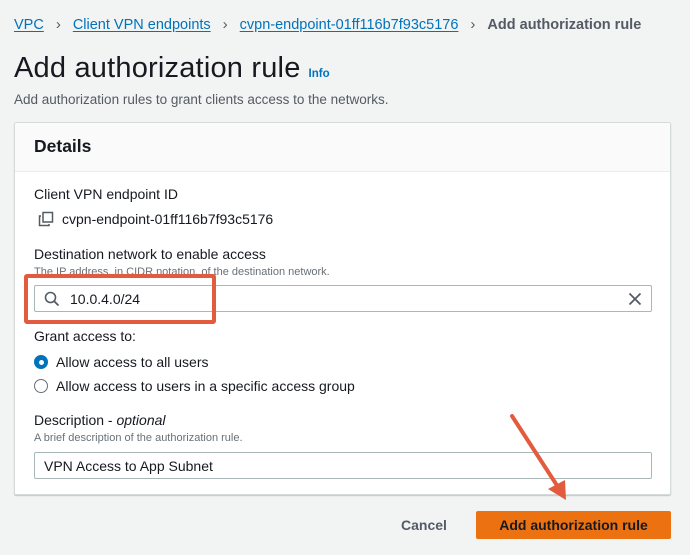 The height and width of the screenshot is (555, 690). What do you see at coordinates (41, 362) in the screenshot?
I see `radio-checked-icon` at bounding box center [41, 362].